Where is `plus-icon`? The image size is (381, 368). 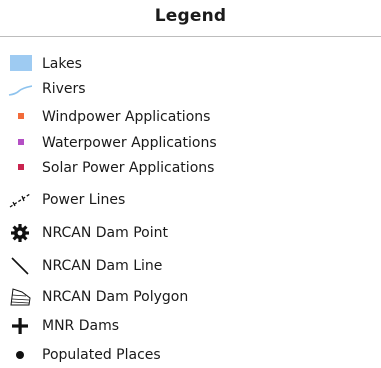 plus-icon is located at coordinates (20, 326).